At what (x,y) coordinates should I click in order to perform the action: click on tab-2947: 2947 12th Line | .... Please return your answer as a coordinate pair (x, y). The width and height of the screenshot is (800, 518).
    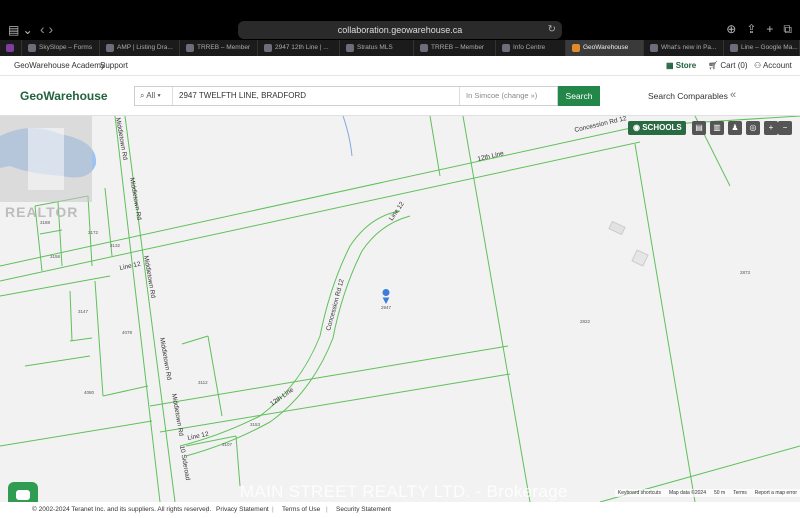
    Looking at the image, I should click on (299, 48).